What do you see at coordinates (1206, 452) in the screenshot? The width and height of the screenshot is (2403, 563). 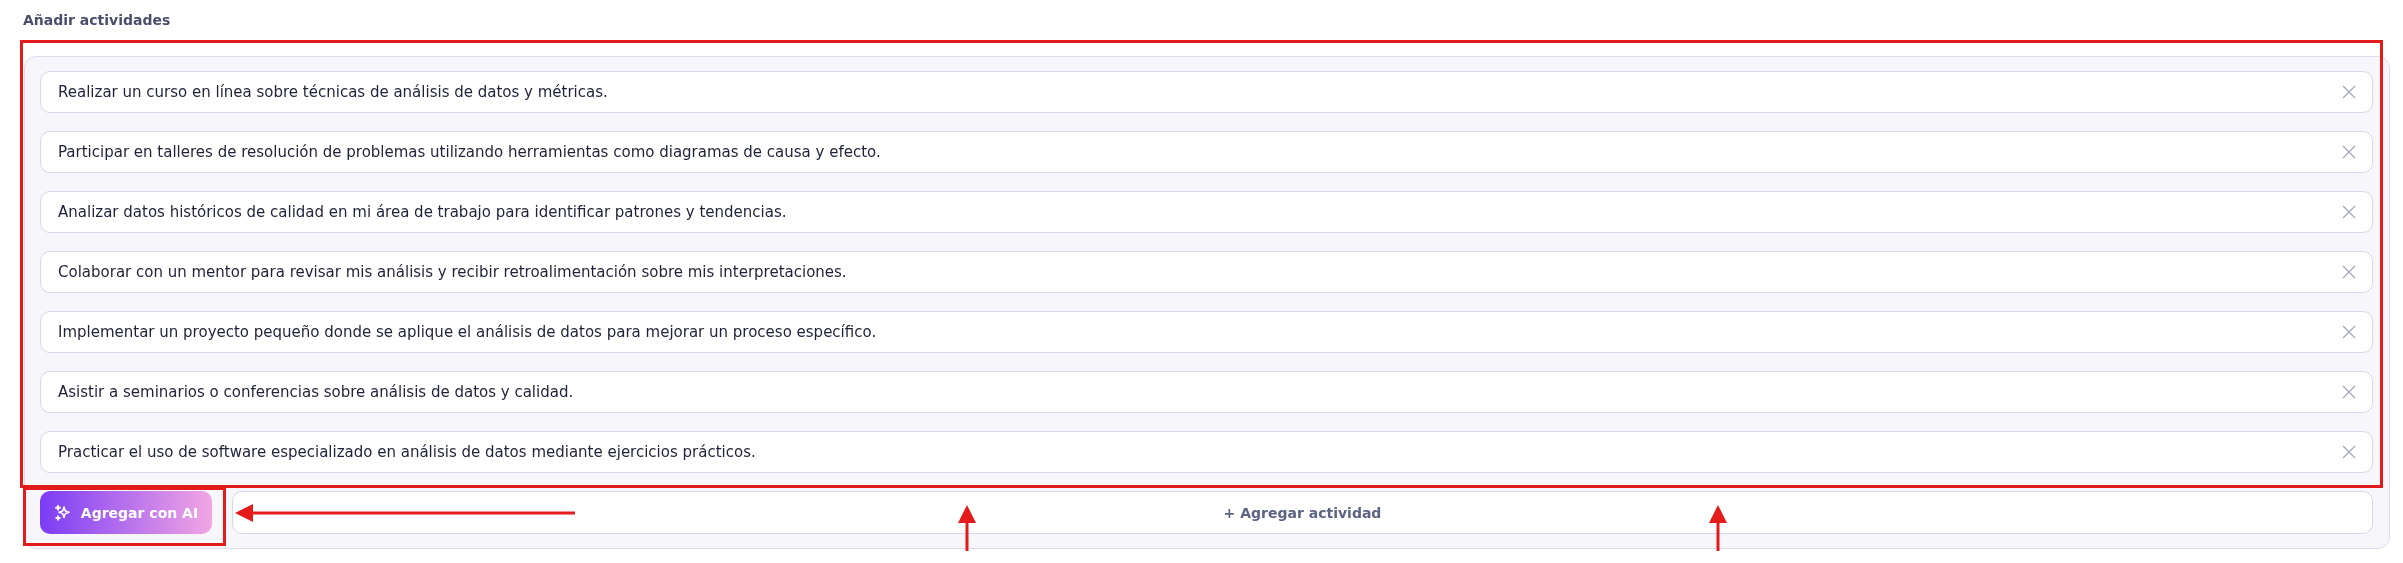 I see `activity-field: Practicar el uso de software especializado en análisis de datos mediante ejercicios prácticos.` at bounding box center [1206, 452].